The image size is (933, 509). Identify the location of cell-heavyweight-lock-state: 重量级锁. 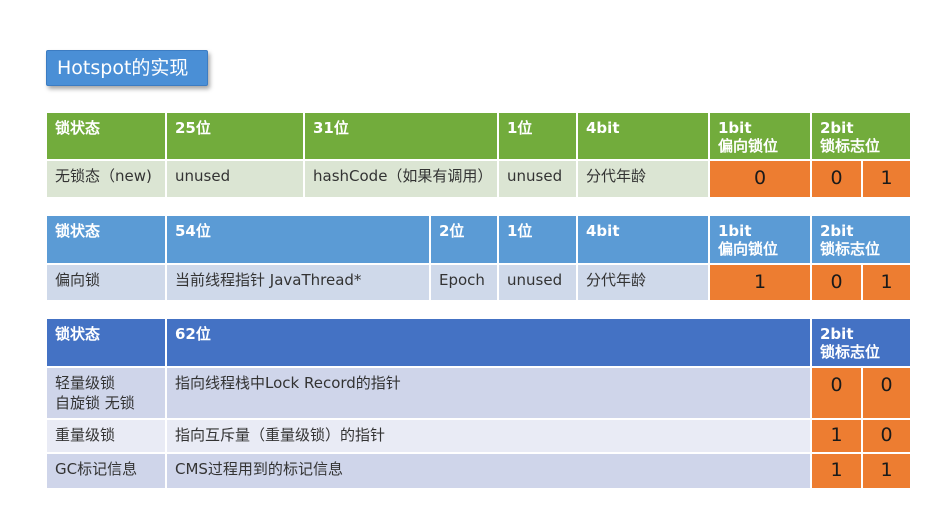
(106, 436).